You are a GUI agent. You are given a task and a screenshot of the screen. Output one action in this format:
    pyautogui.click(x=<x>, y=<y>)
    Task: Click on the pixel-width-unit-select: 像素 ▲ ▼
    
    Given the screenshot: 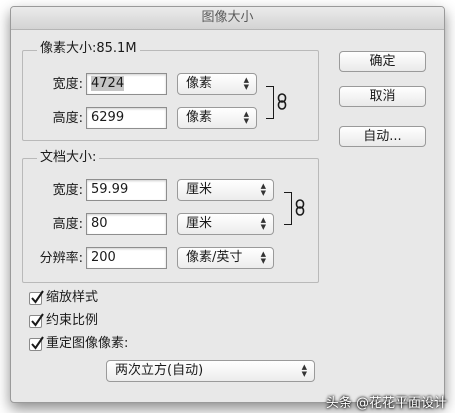 What is the action you would take?
    pyautogui.click(x=217, y=84)
    